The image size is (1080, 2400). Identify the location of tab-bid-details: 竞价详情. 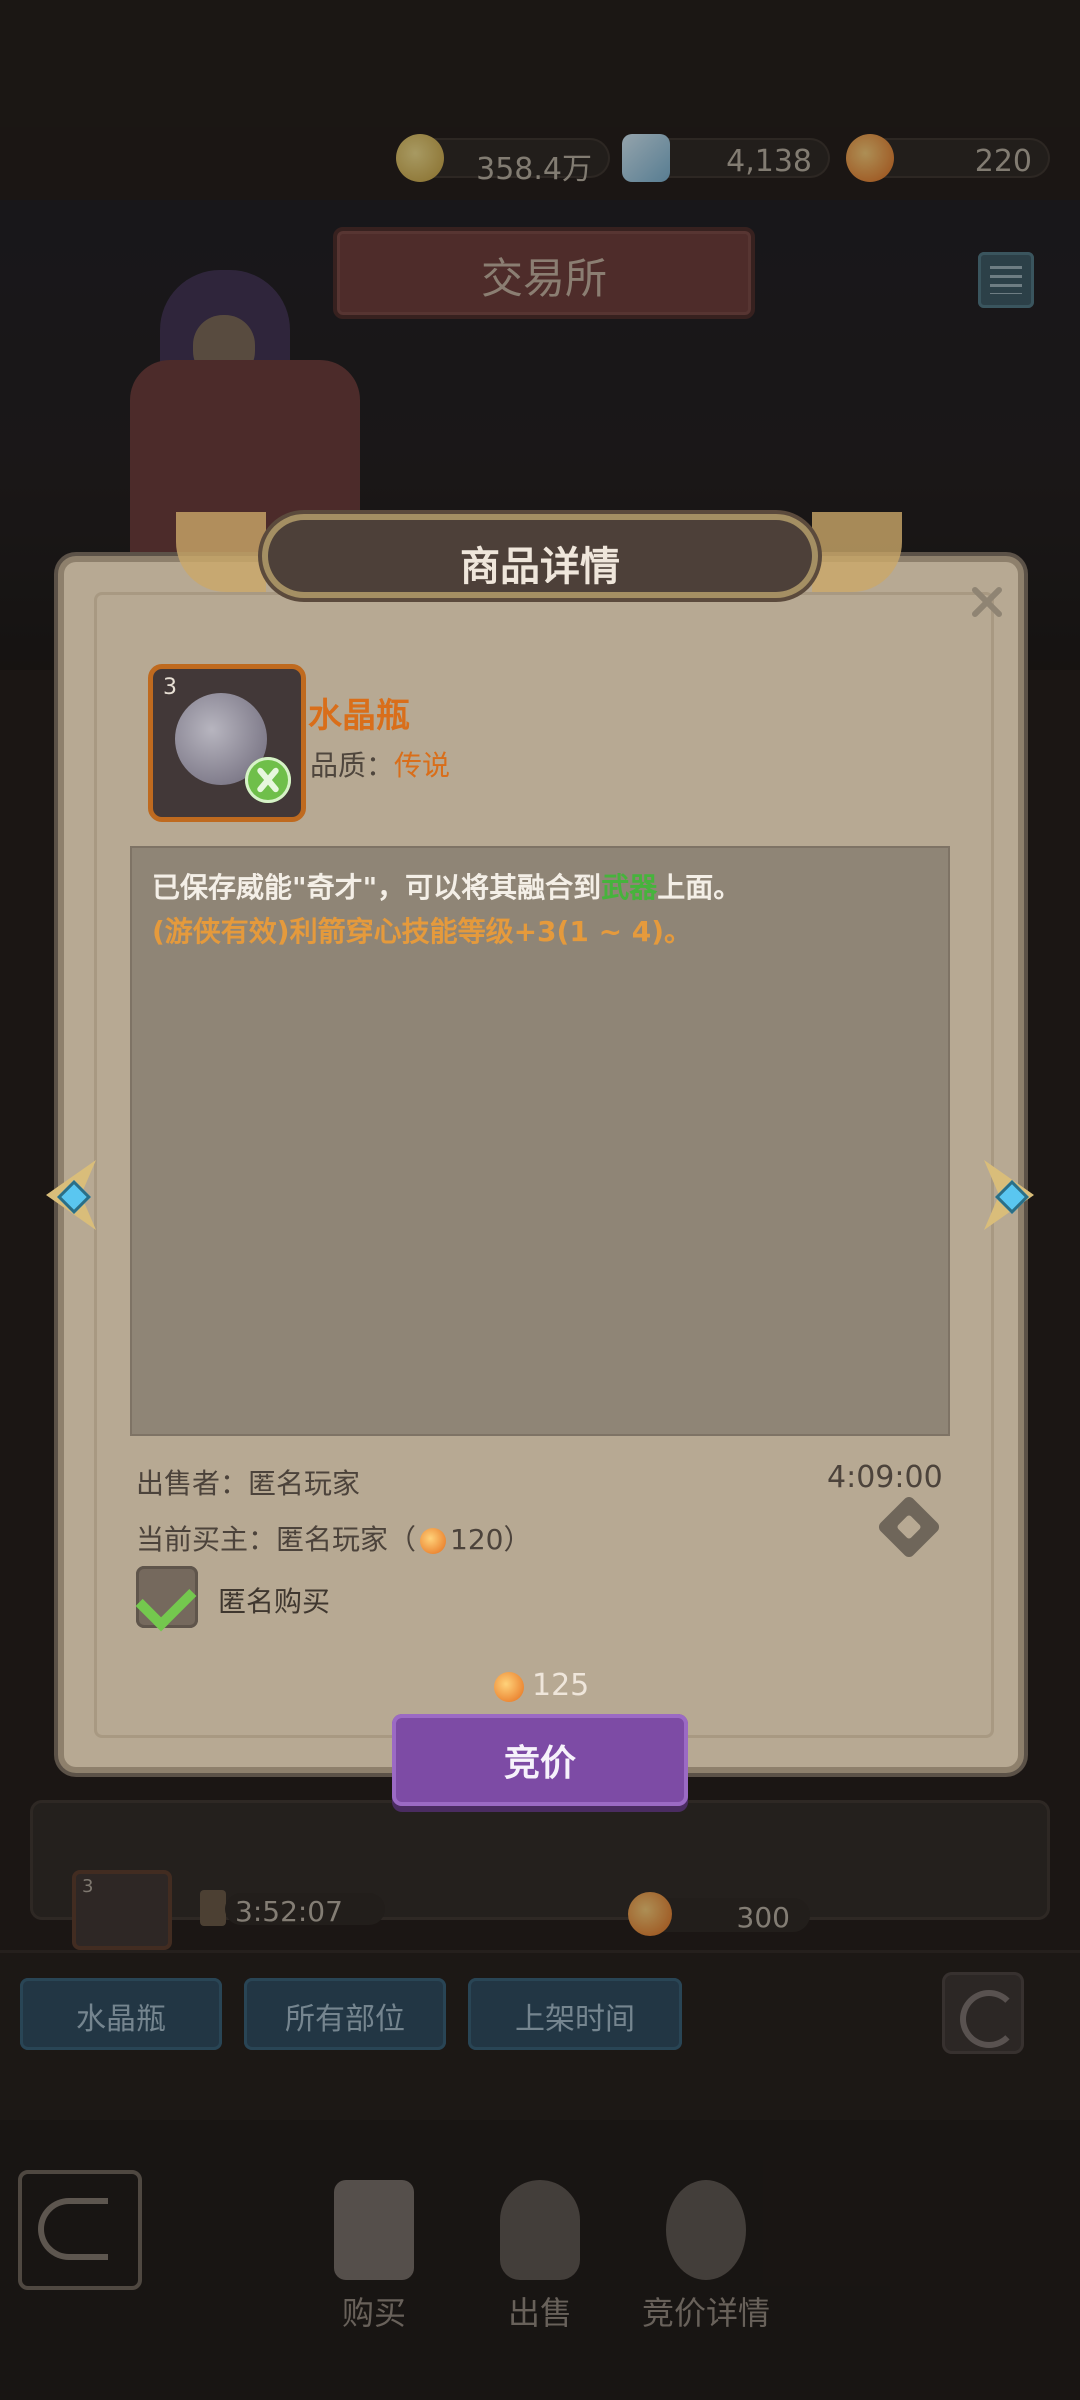
(706, 2280).